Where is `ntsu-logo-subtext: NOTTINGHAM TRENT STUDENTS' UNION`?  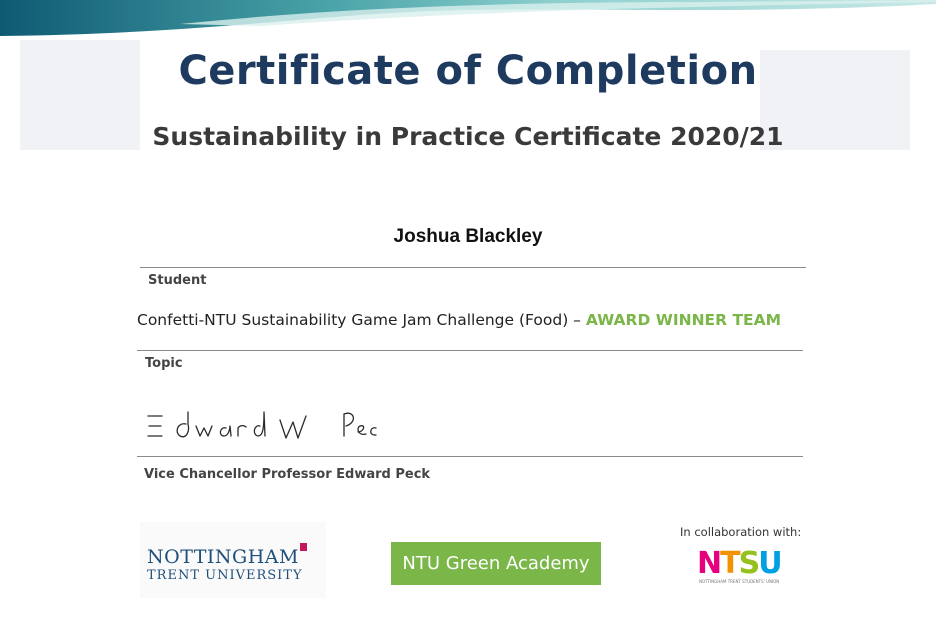
ntsu-logo-subtext: NOTTINGHAM TRENT STUDENTS' UNION is located at coordinates (739, 581).